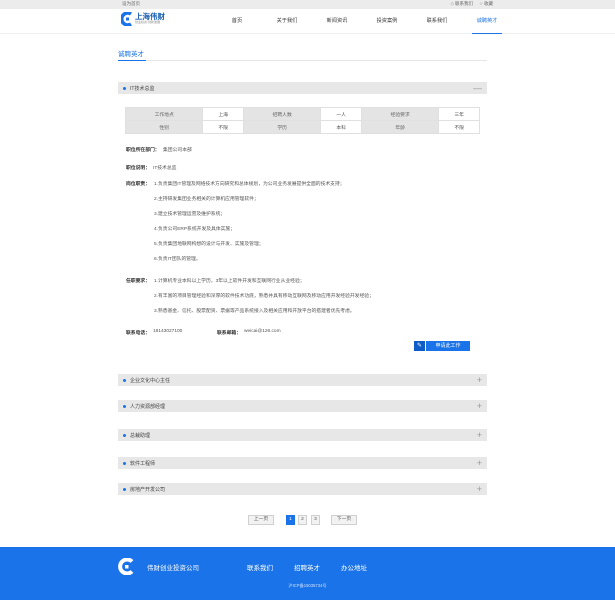  What do you see at coordinates (168, 331) in the screenshot?
I see `phone-value: 18143027100` at bounding box center [168, 331].